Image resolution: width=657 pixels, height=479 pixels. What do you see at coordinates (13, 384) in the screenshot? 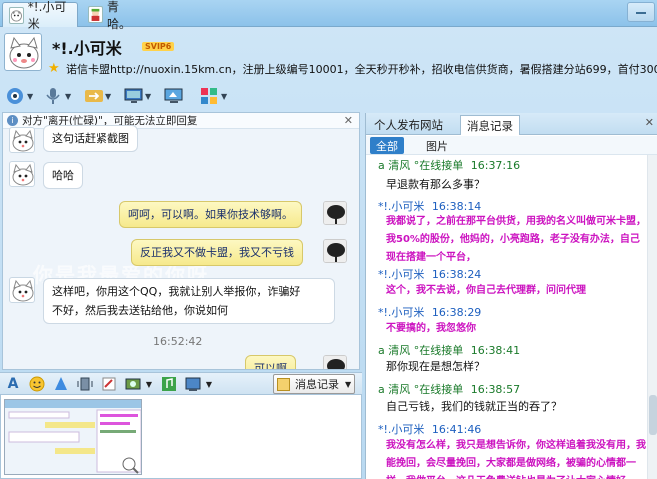
I see `font-icon: A` at bounding box center [13, 384].